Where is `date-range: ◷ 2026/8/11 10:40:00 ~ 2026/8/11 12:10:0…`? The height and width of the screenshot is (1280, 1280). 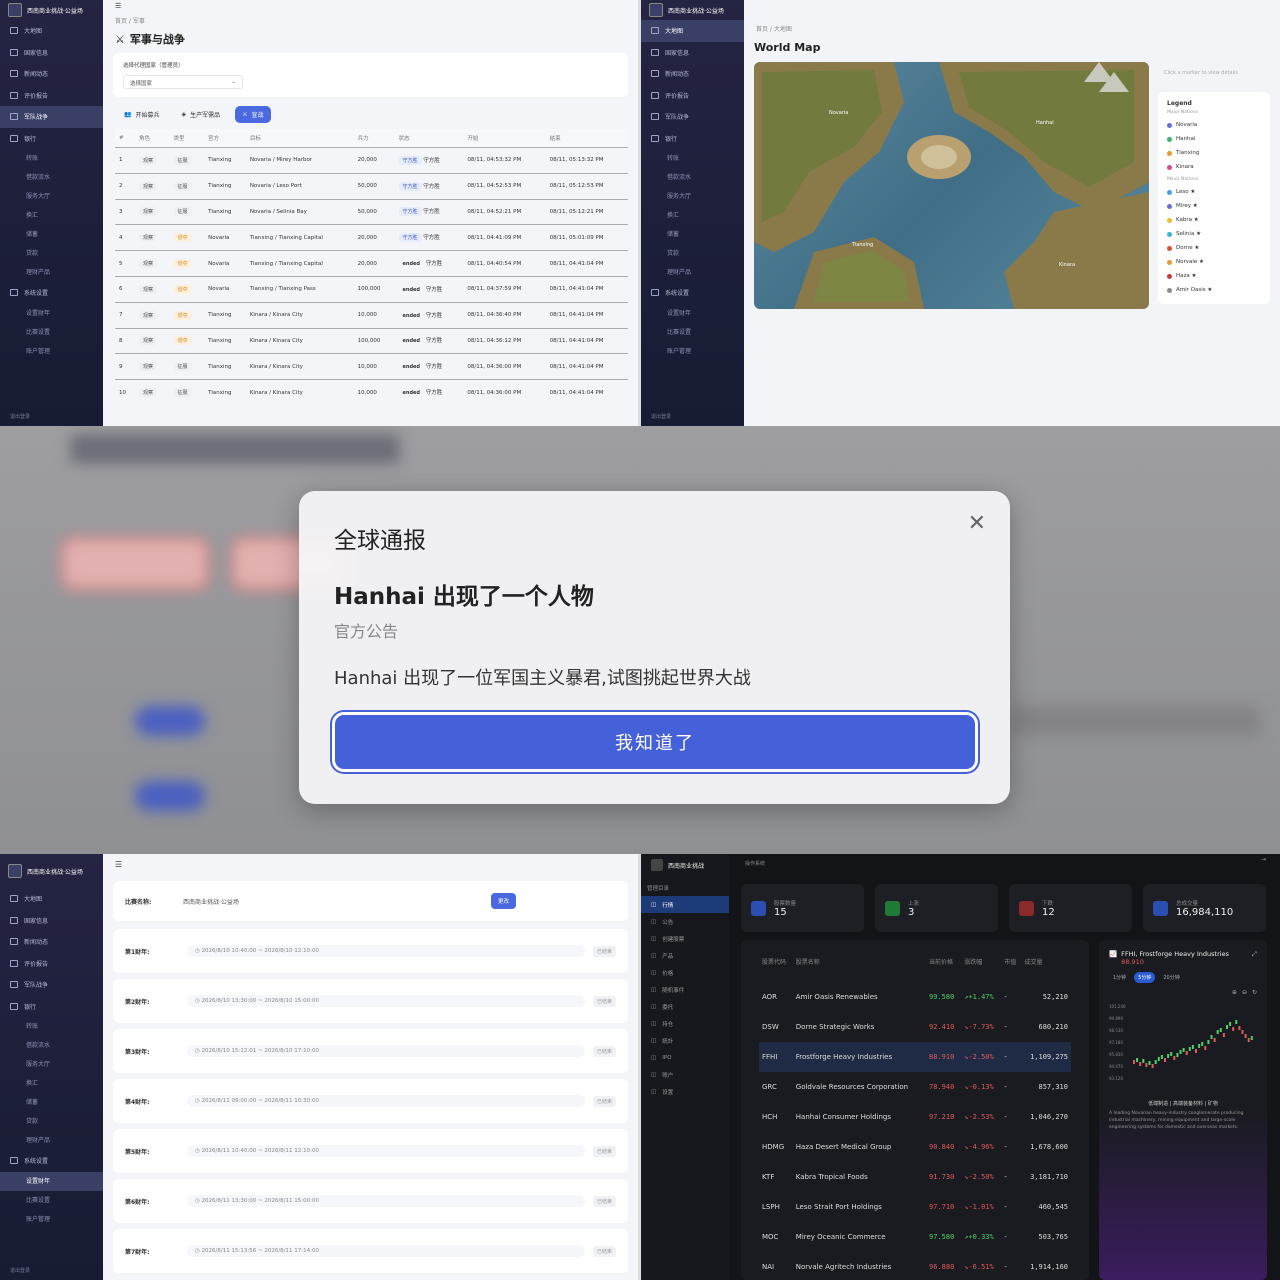
date-range: ◷ 2026/8/11 10:40:00 ~ 2026/8/11 12:10:0… is located at coordinates (386, 1151).